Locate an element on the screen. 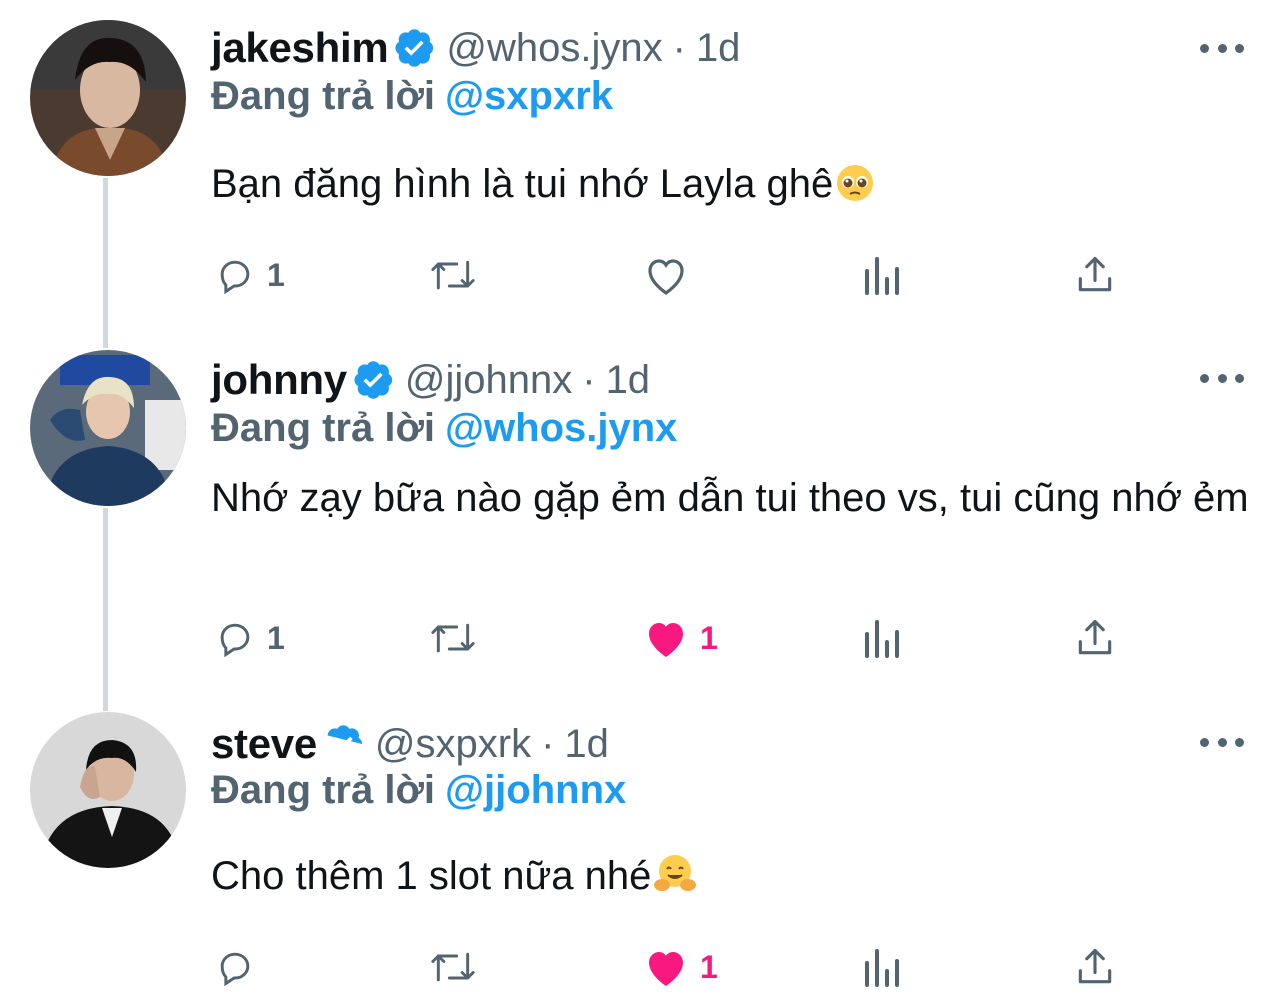 This screenshot has width=1284, height=1002. replying-to: Đang trả lời @sxpxrk is located at coordinates (412, 99).